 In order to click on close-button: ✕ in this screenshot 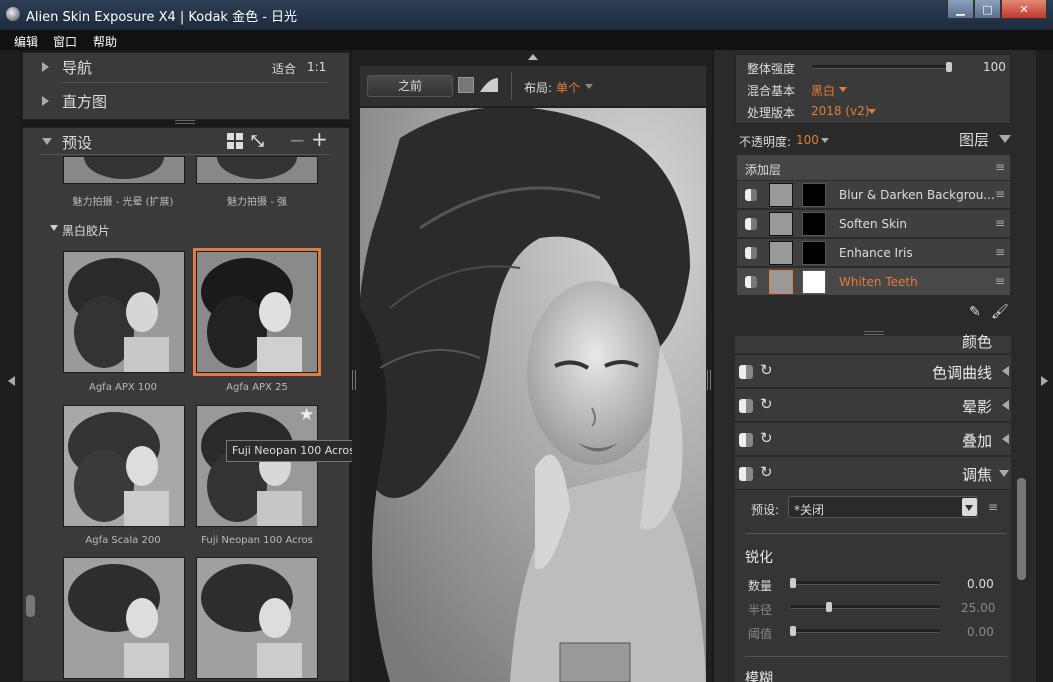, I will do `click(1024, 9)`.